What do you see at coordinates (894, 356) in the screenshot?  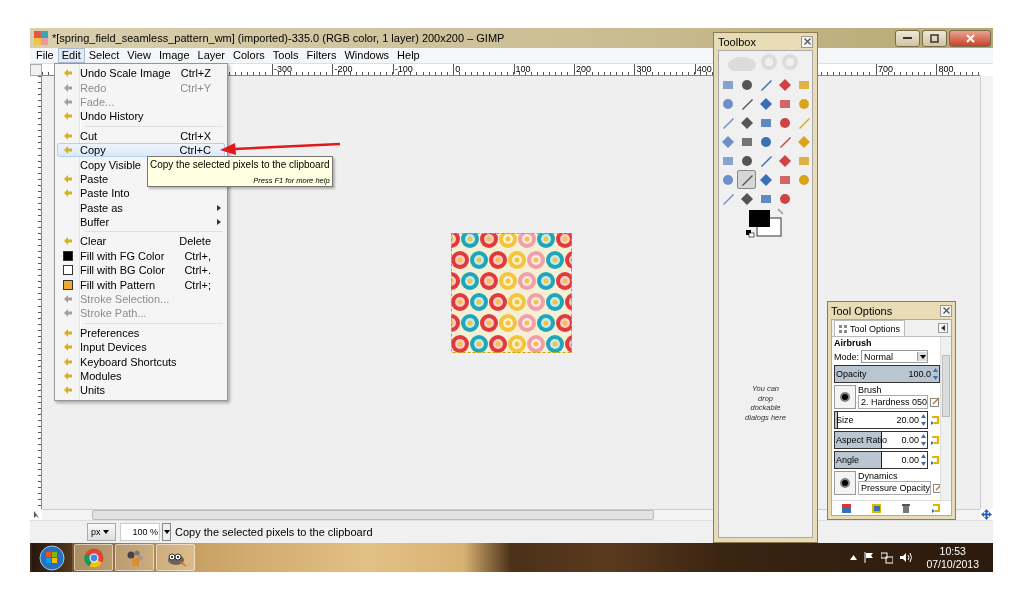 I see `mode-dropdown: Normal` at bounding box center [894, 356].